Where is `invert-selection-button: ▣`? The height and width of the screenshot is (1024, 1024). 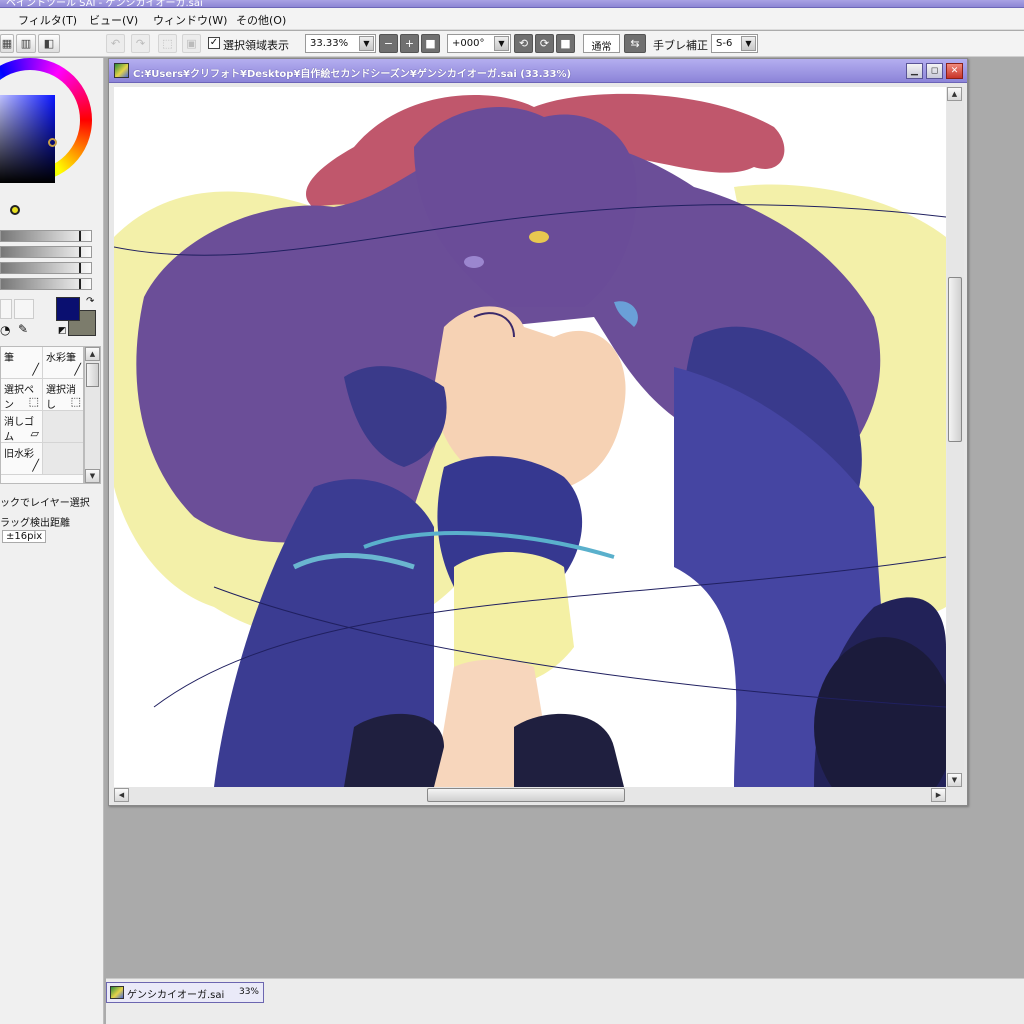
invert-selection-button: ▣ is located at coordinates (191, 43).